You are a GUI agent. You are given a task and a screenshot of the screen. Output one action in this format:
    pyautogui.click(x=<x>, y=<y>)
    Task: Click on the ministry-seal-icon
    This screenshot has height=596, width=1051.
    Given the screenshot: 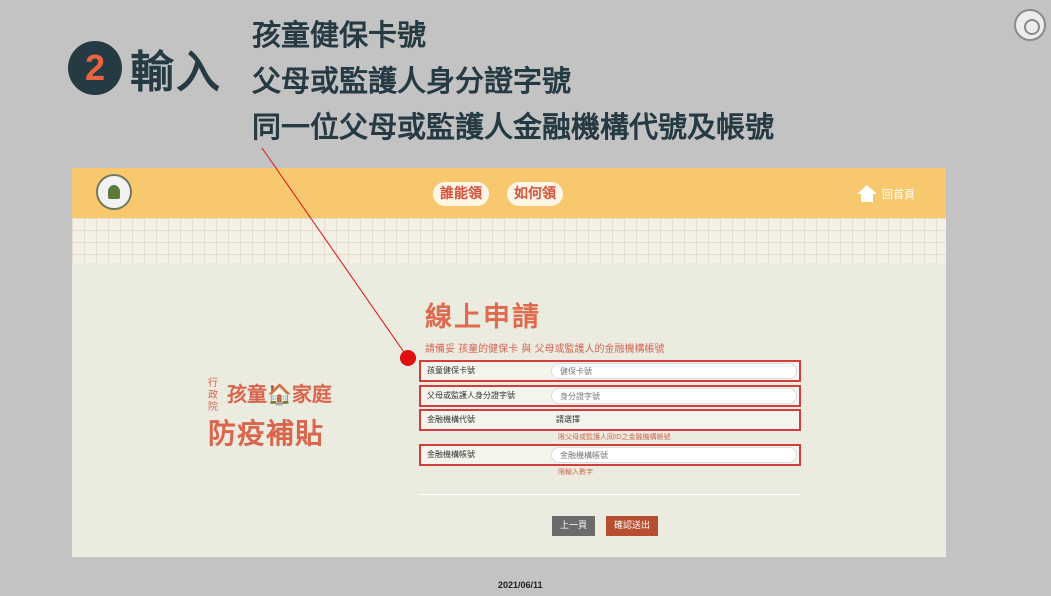 What is the action you would take?
    pyautogui.click(x=1030, y=25)
    